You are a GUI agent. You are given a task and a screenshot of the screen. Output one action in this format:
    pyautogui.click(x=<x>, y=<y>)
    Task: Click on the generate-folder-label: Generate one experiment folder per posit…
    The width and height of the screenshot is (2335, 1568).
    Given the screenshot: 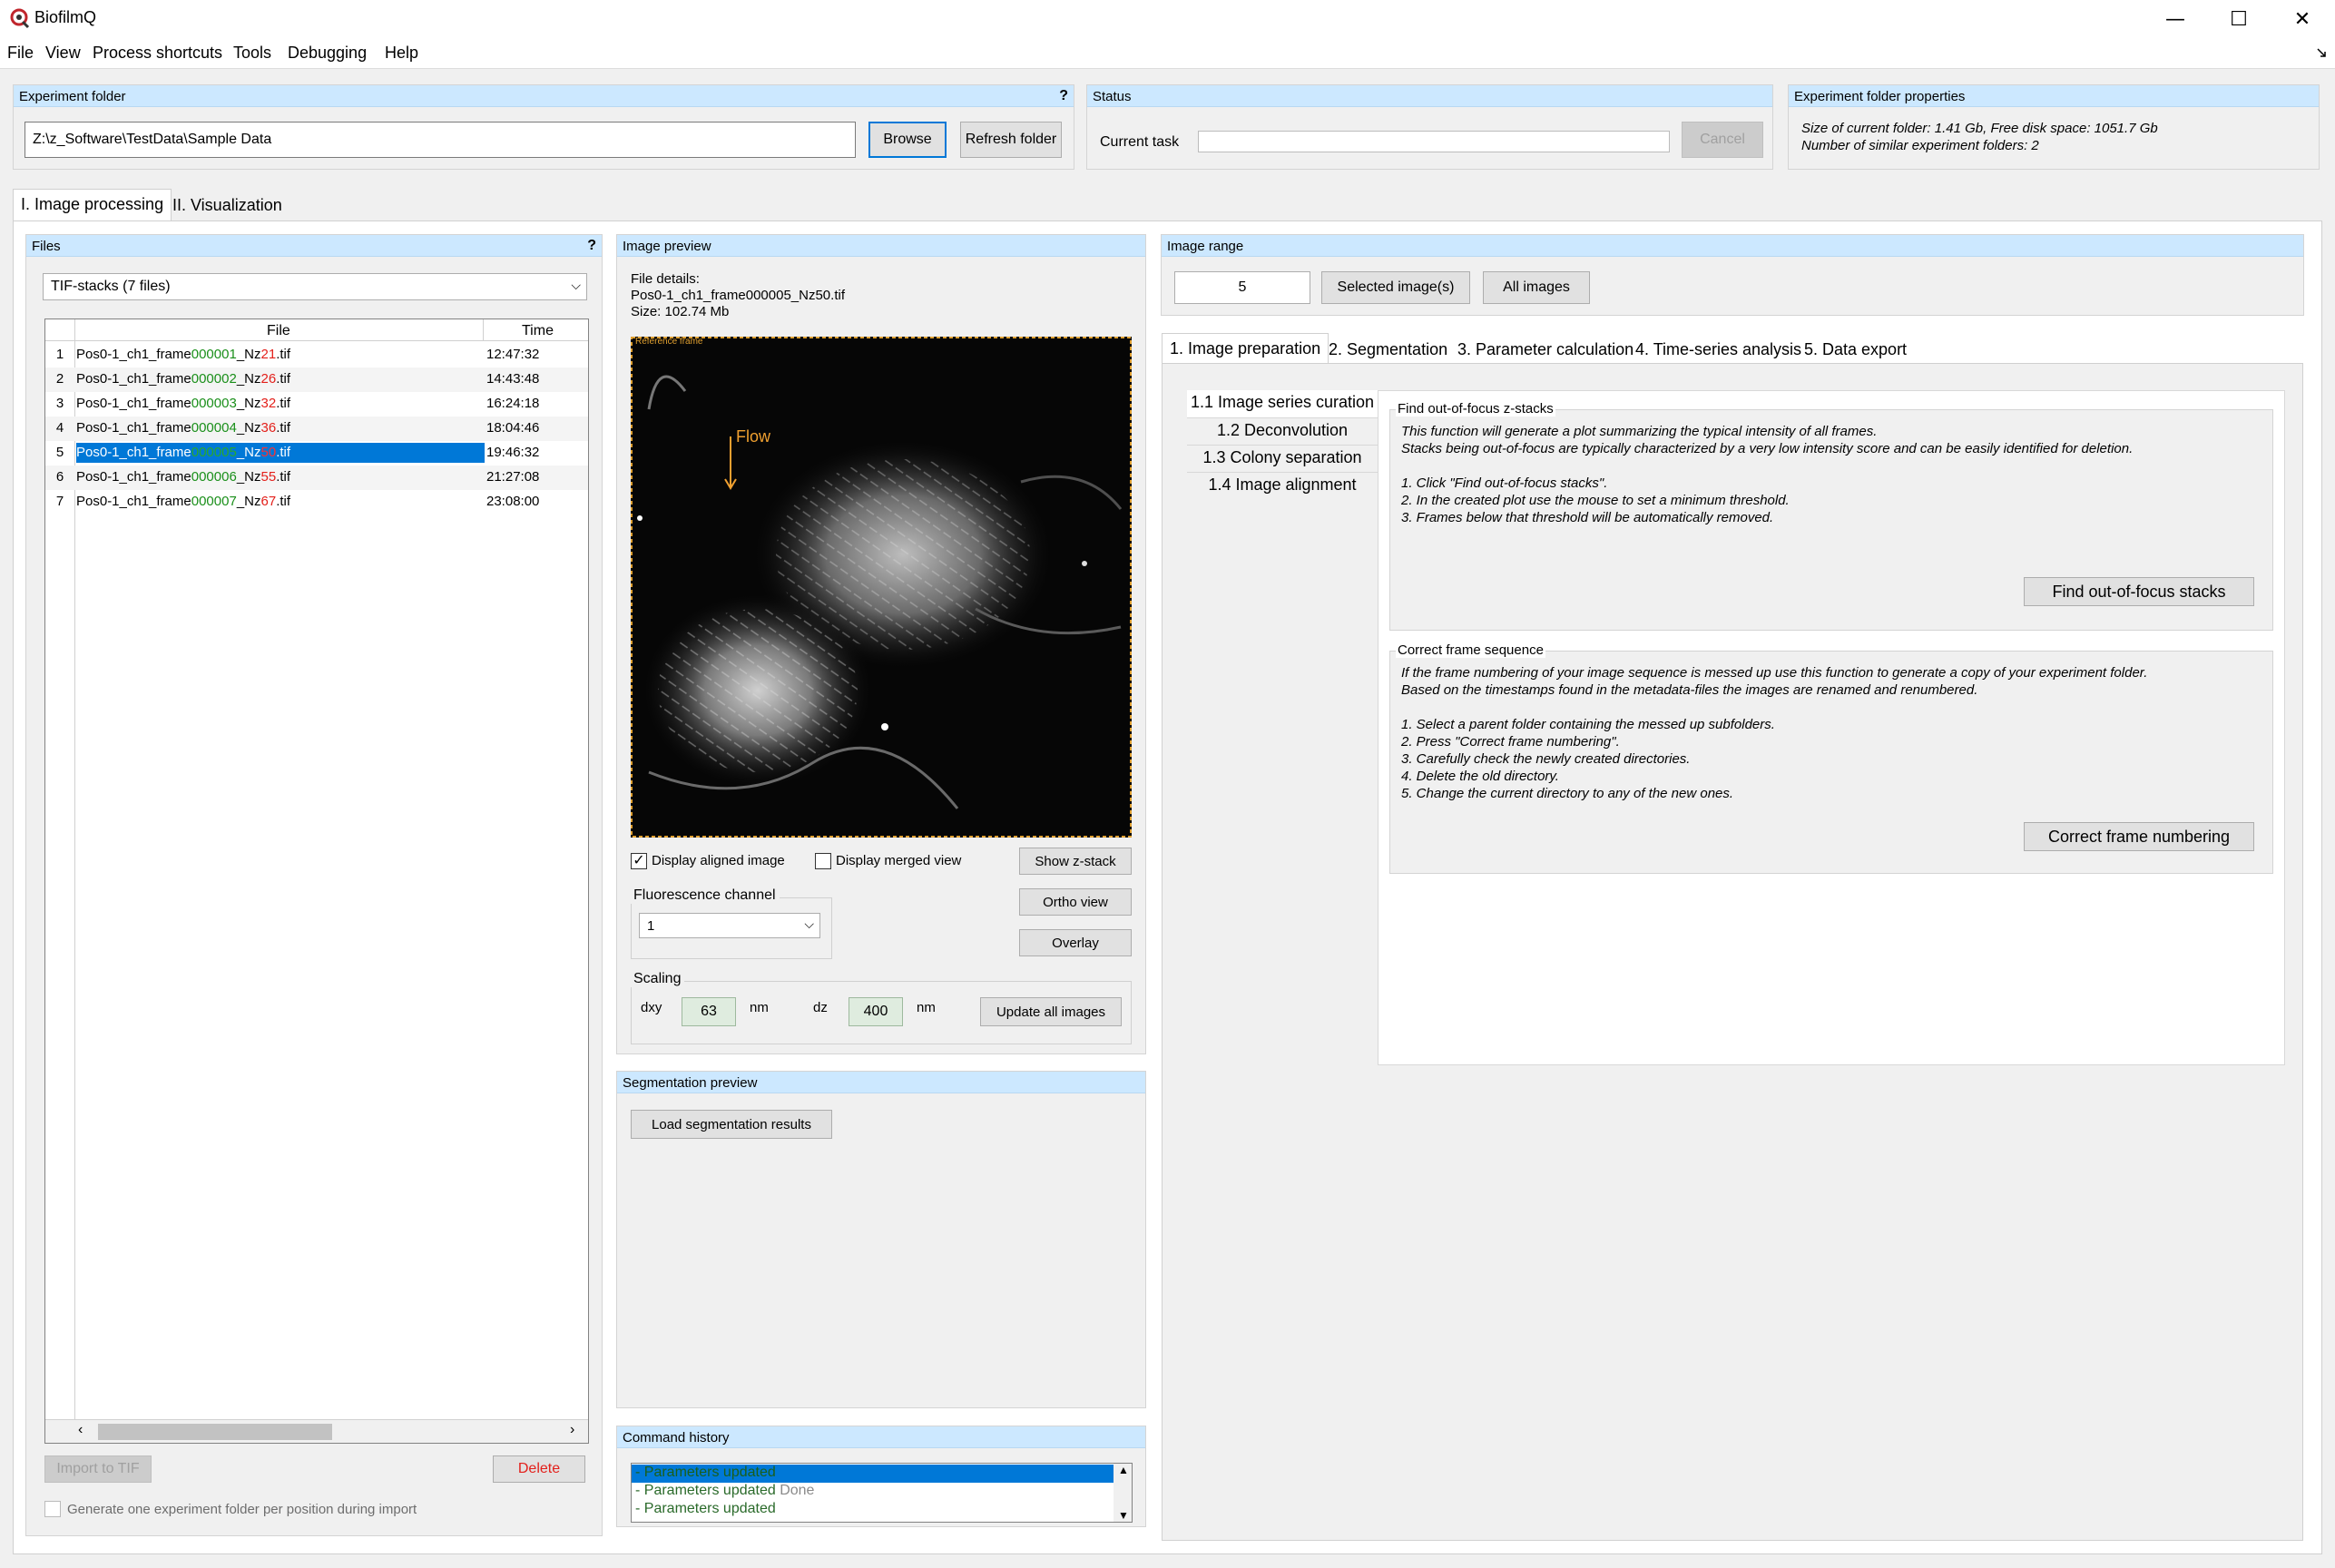 What is the action you would take?
    pyautogui.click(x=242, y=1509)
    